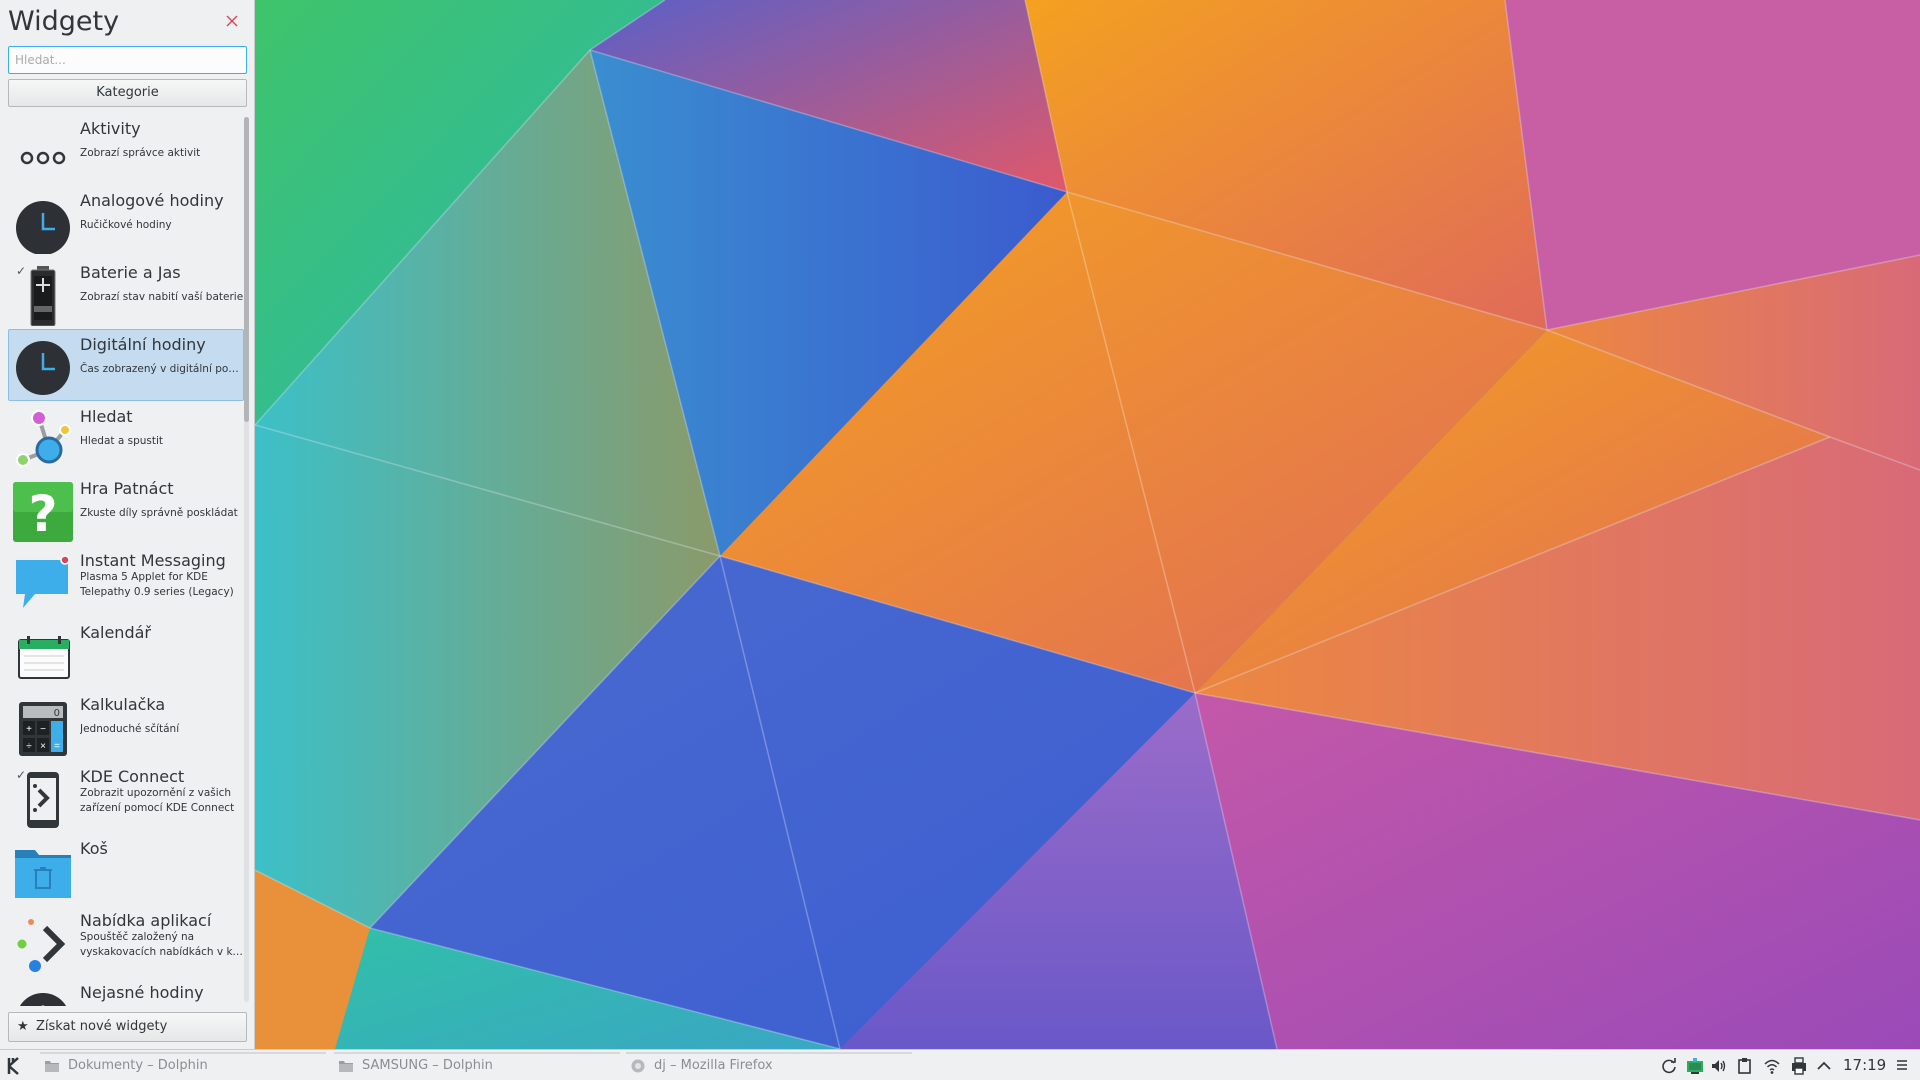 The width and height of the screenshot is (1920, 1080). What do you see at coordinates (43, 874) in the screenshot?
I see `trash-folder-icon` at bounding box center [43, 874].